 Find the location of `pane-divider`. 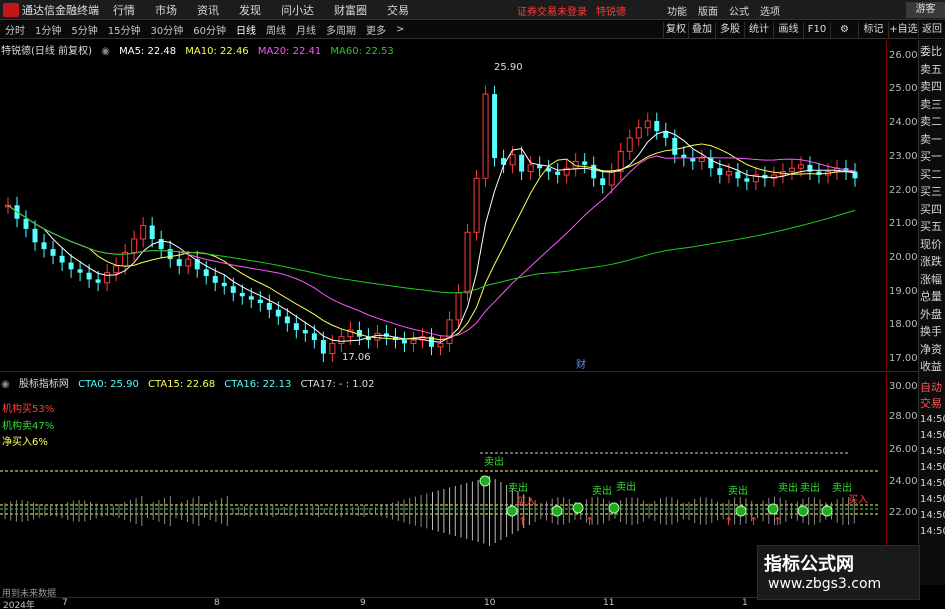

pane-divider is located at coordinates (459, 371).